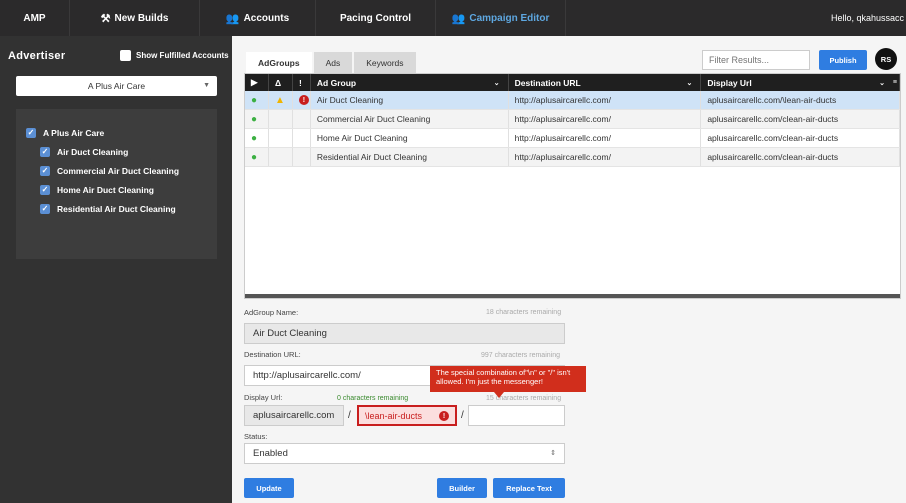 The height and width of the screenshot is (503, 906). I want to click on nav-campaign-editor-label: Campaign Editor, so click(509, 18).